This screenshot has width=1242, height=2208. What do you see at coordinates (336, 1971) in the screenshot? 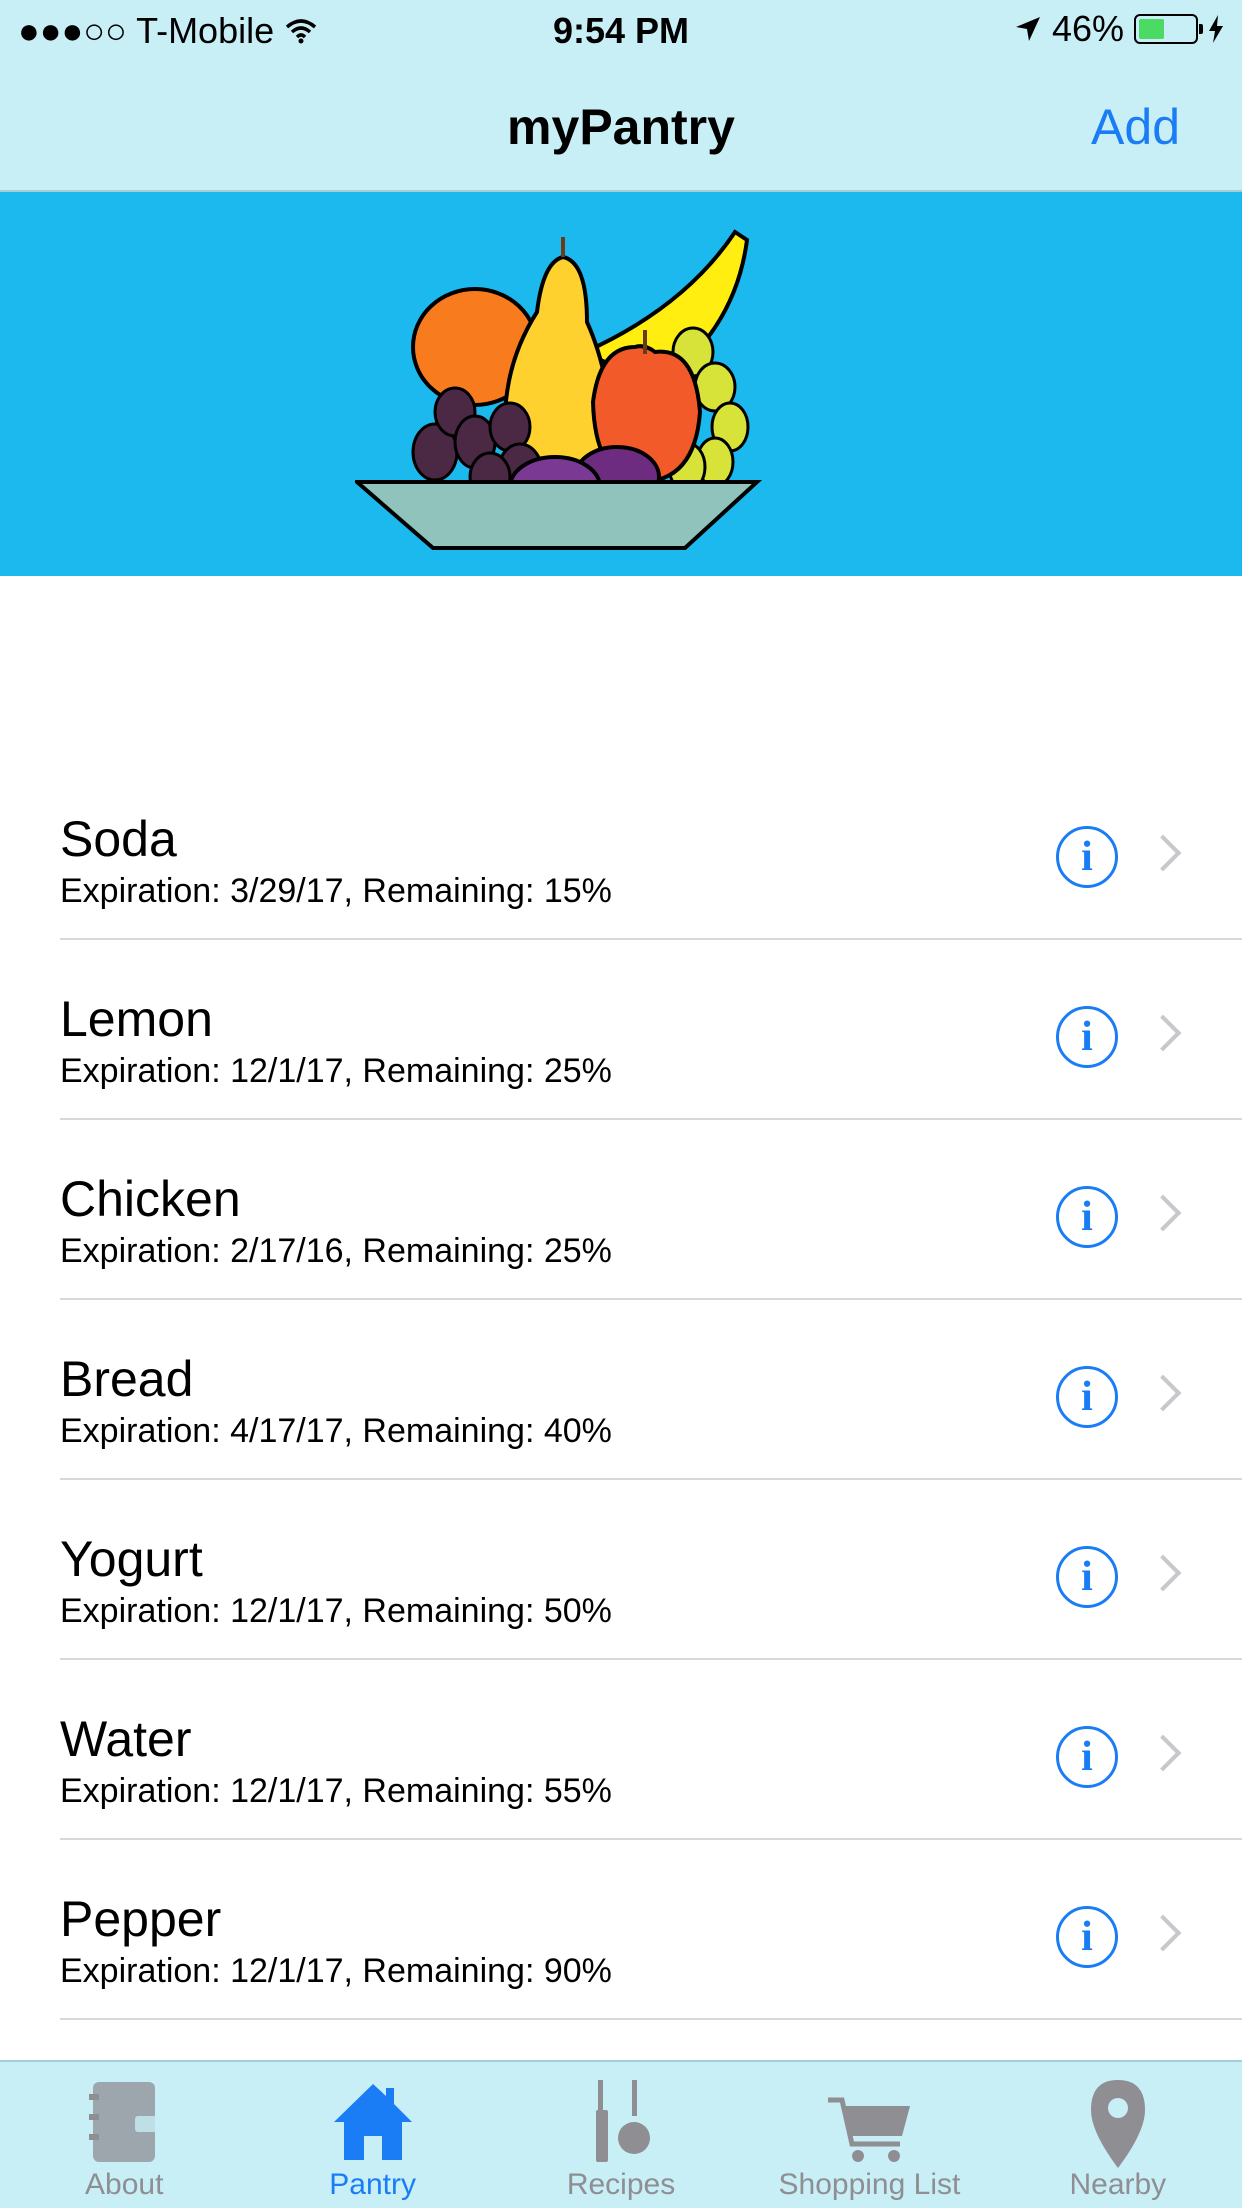
I see `item-detail: Expiration: 12/1/17, Remaining: 90%` at bounding box center [336, 1971].